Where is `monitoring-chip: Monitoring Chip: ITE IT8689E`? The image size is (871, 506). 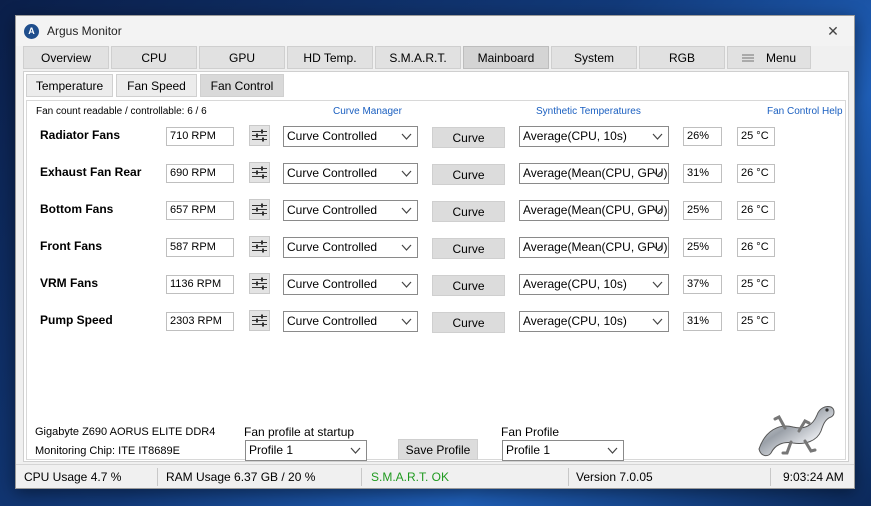 monitoring-chip: Monitoring Chip: ITE IT8689E is located at coordinates (107, 451).